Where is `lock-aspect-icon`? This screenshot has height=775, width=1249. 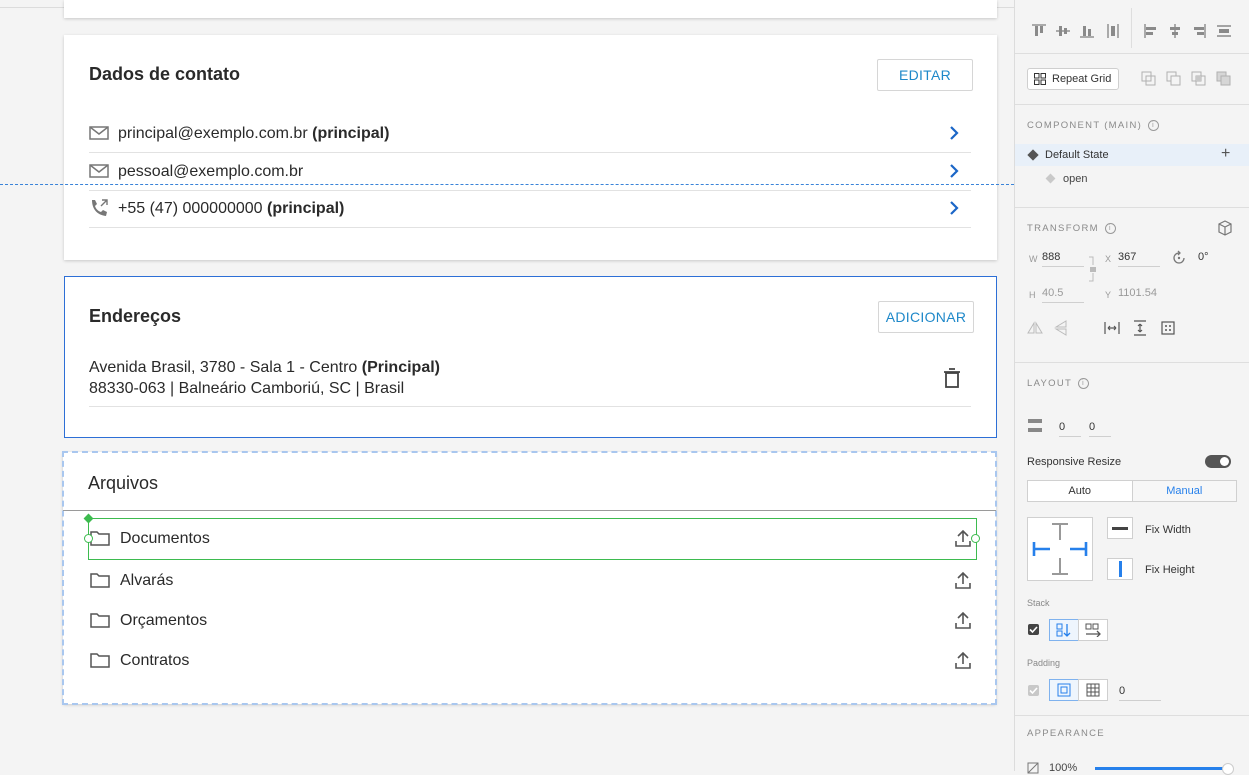 lock-aspect-icon is located at coordinates (1093, 269).